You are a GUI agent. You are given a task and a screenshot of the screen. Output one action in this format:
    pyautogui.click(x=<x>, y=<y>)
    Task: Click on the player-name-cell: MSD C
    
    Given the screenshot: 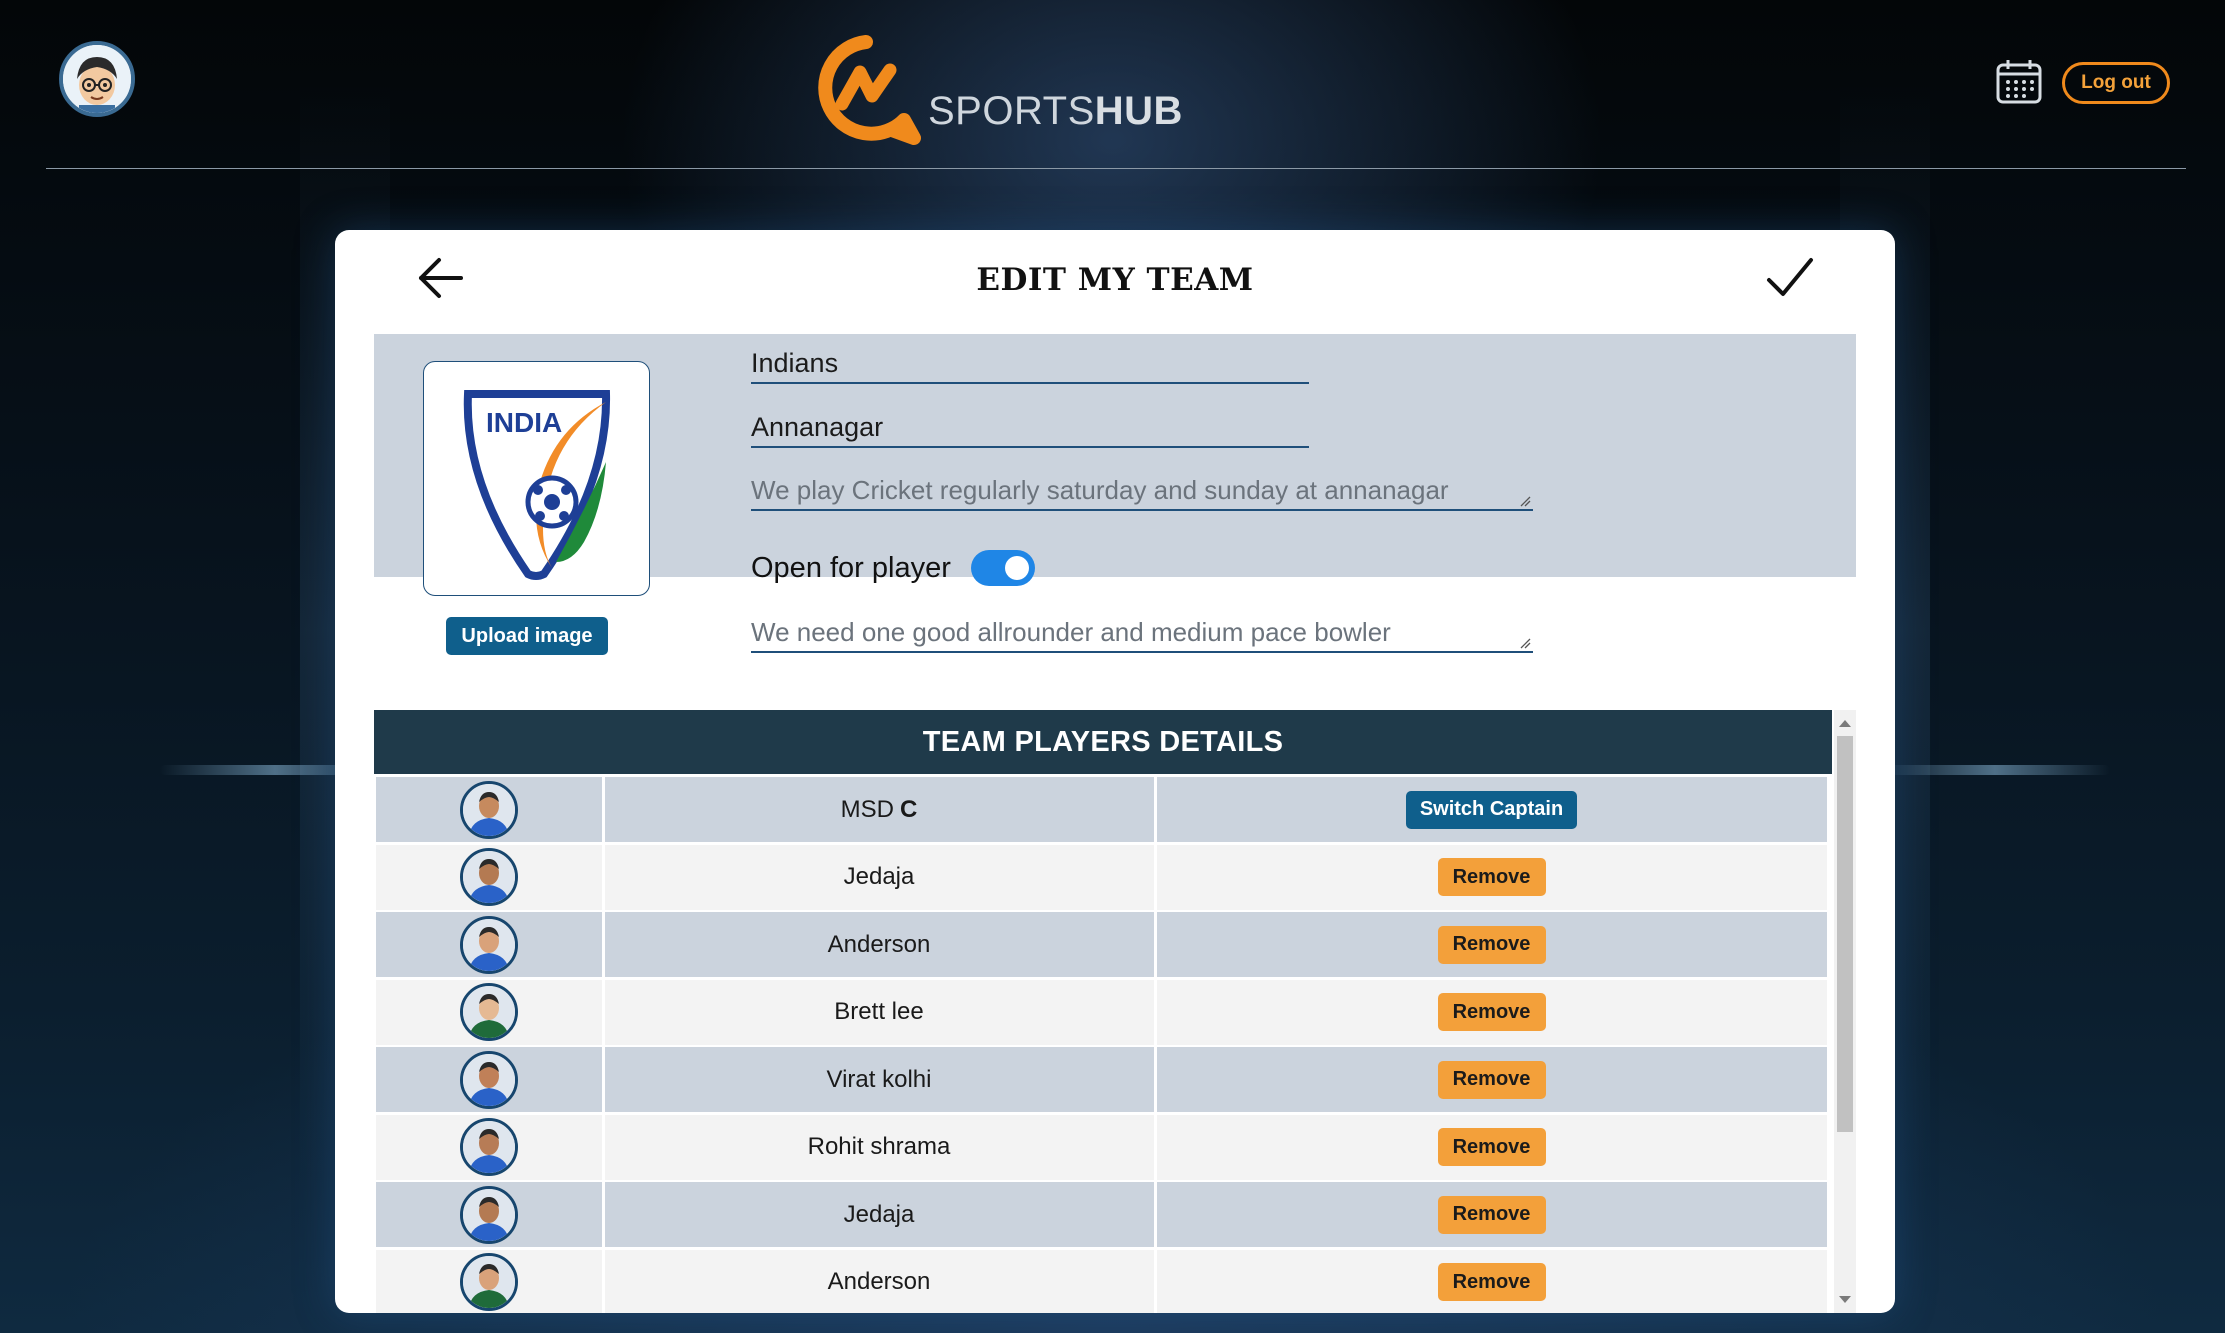 What is the action you would take?
    pyautogui.click(x=879, y=809)
    